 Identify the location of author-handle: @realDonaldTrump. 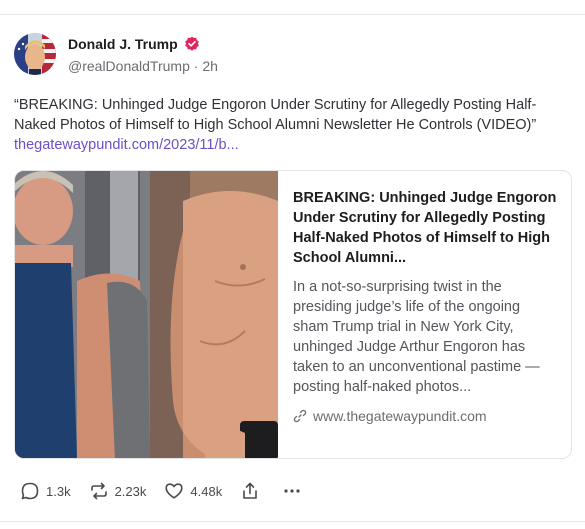
(129, 66).